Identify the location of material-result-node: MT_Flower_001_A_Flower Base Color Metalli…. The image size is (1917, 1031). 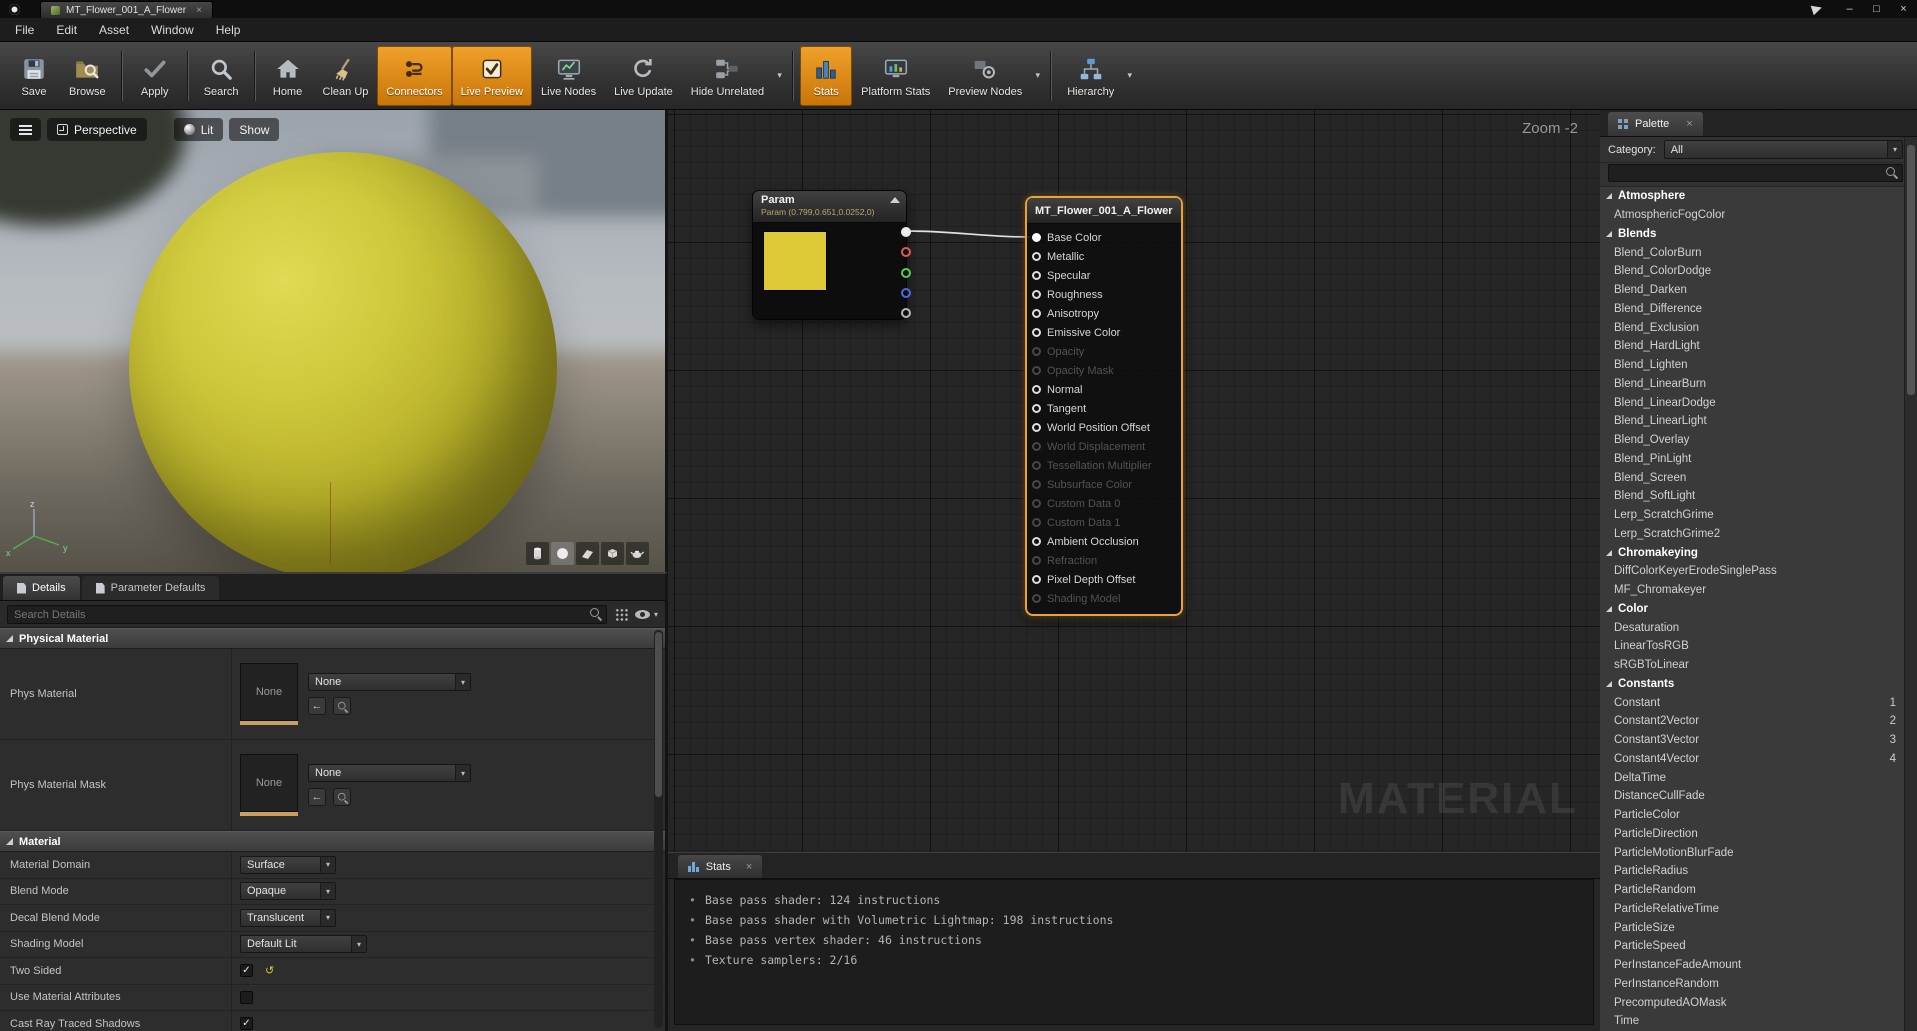
(1104, 406).